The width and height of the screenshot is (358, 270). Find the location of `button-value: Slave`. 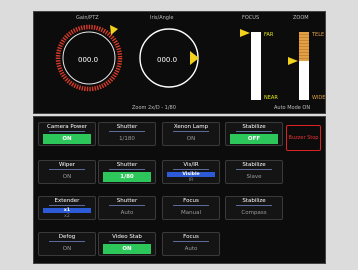

button-value: Slave is located at coordinates (254, 177).